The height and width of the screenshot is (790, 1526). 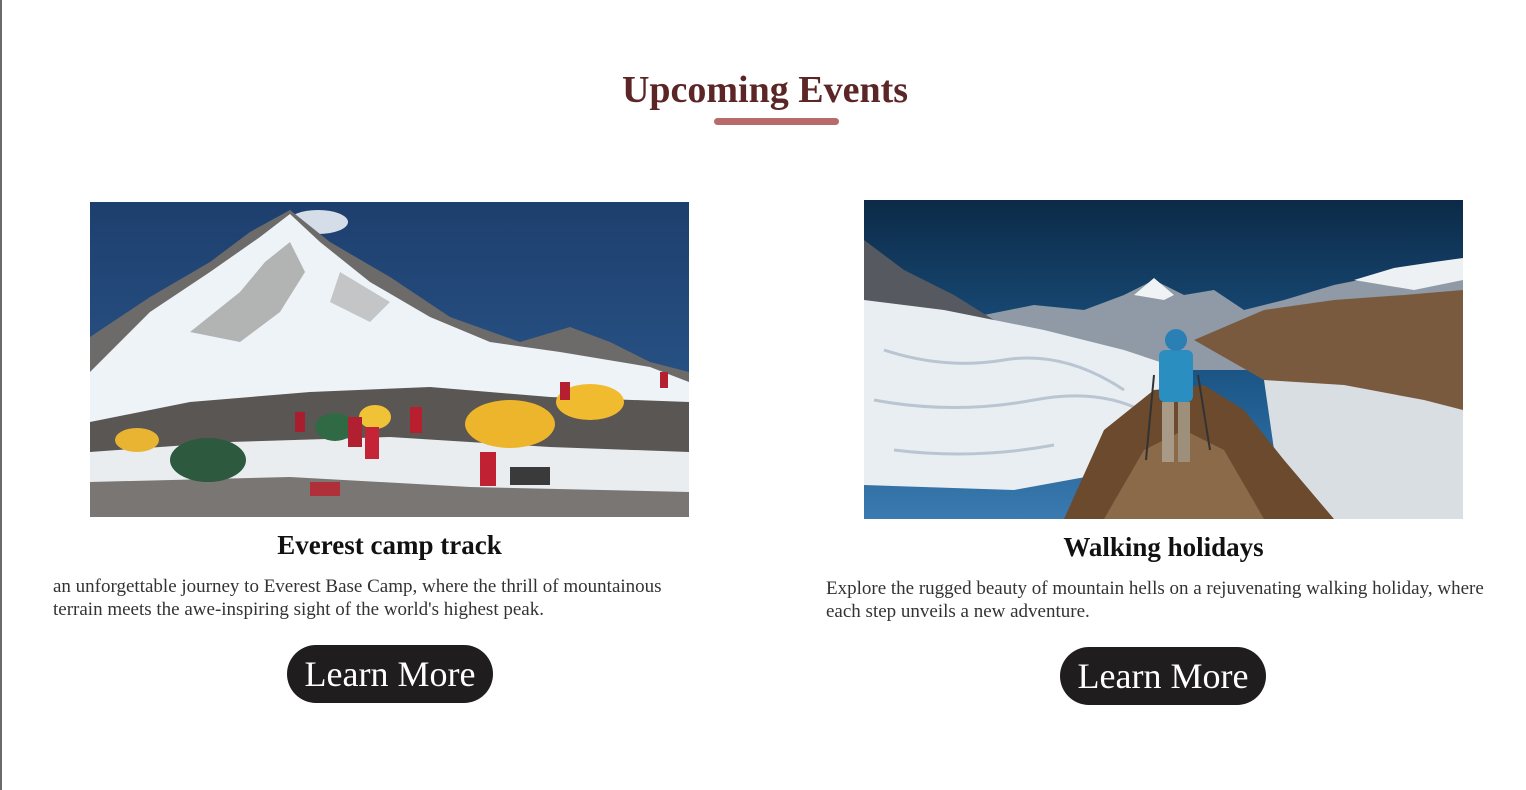 I want to click on event-title: Walking holidays, so click(x=1163, y=547).